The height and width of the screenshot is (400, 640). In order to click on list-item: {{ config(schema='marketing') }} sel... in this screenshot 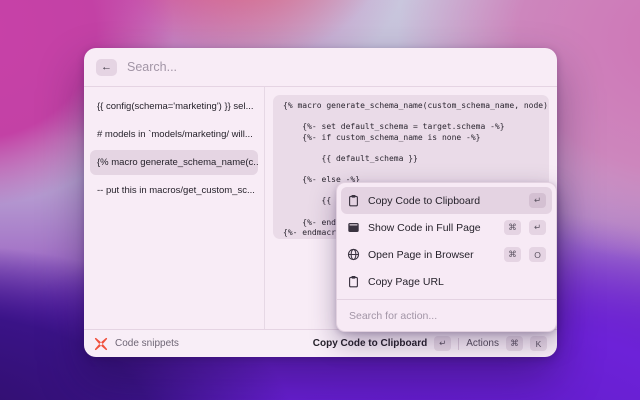, I will do `click(174, 106)`.